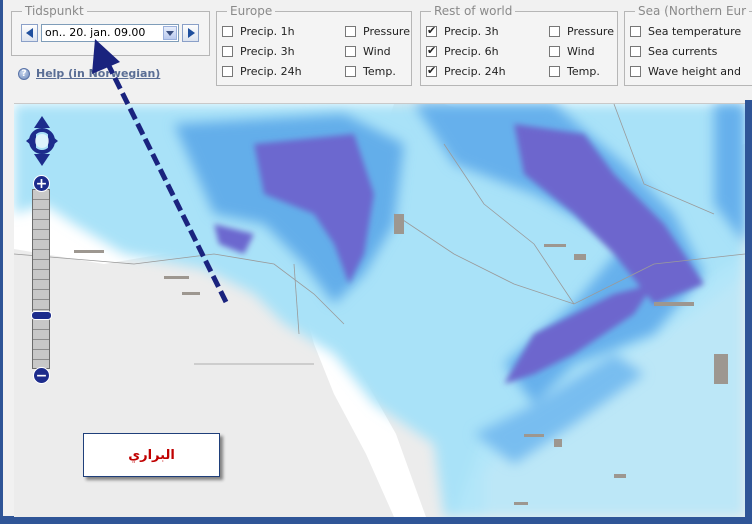  I want to click on europe-option: Temp., so click(370, 71).